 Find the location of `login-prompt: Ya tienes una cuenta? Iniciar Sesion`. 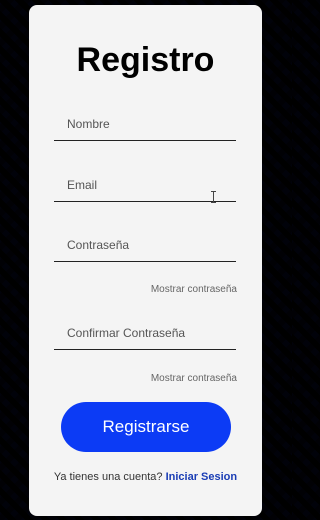

login-prompt: Ya tienes una cuenta? Iniciar Sesion is located at coordinates (145, 477).